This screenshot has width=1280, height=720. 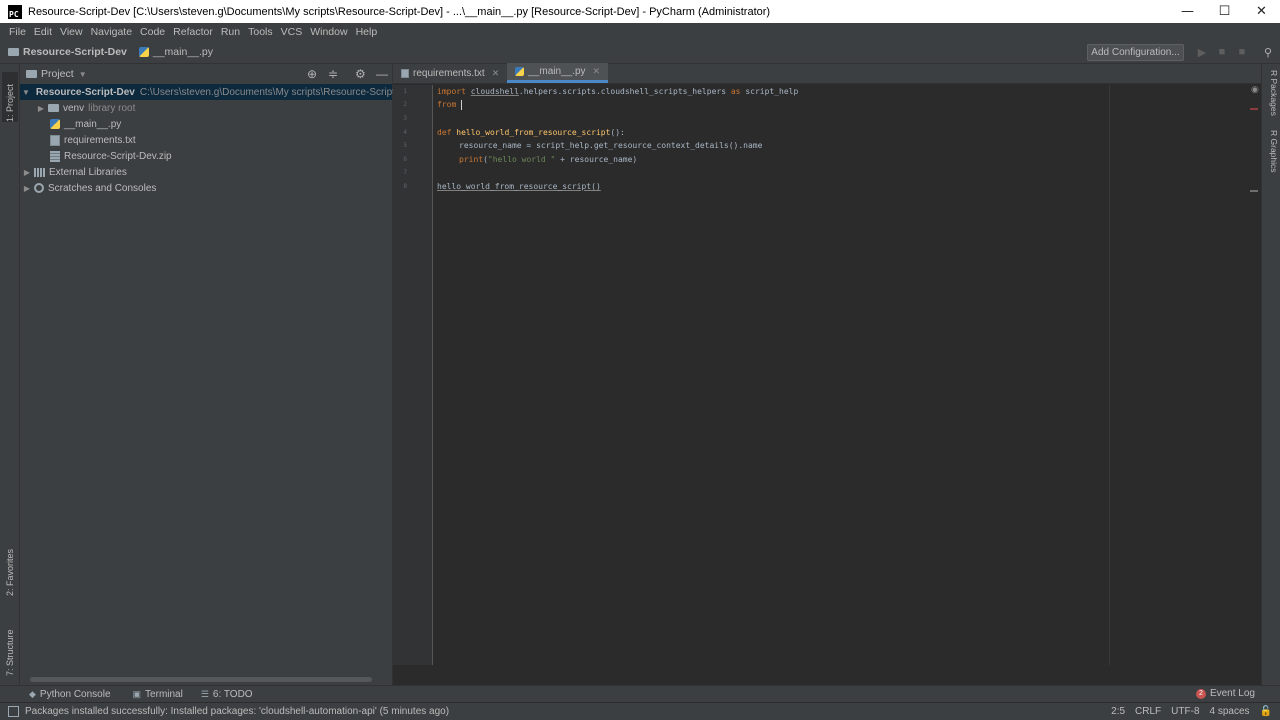 I want to click on minimize-button: —, so click(x=1187, y=11).